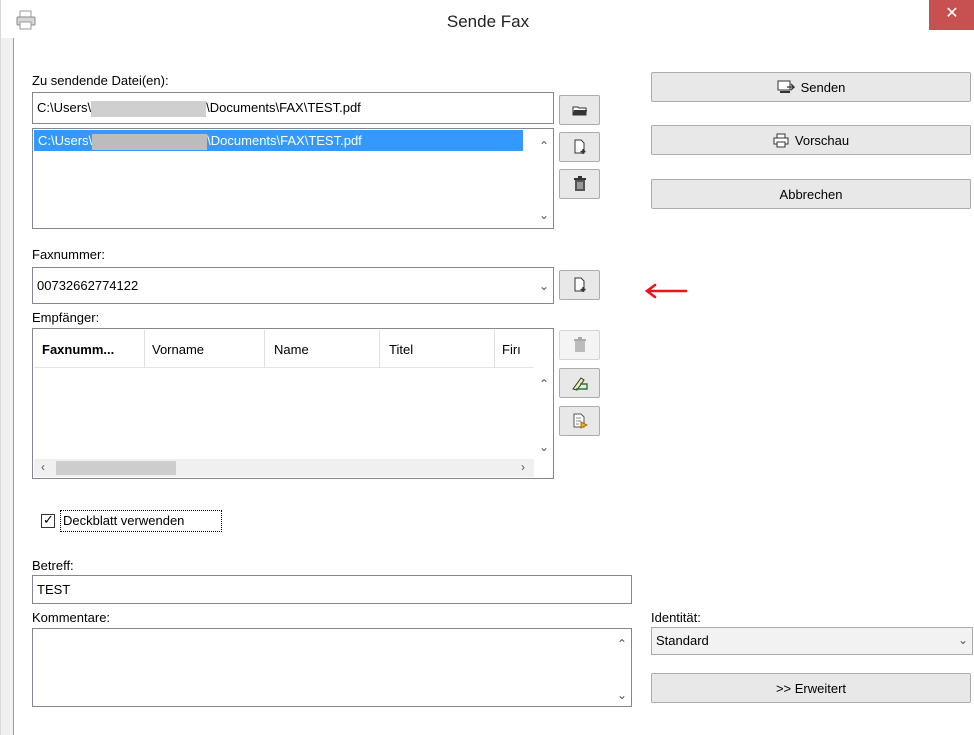  Describe the element at coordinates (786, 86) in the screenshot. I see `send-fax-icon` at that location.